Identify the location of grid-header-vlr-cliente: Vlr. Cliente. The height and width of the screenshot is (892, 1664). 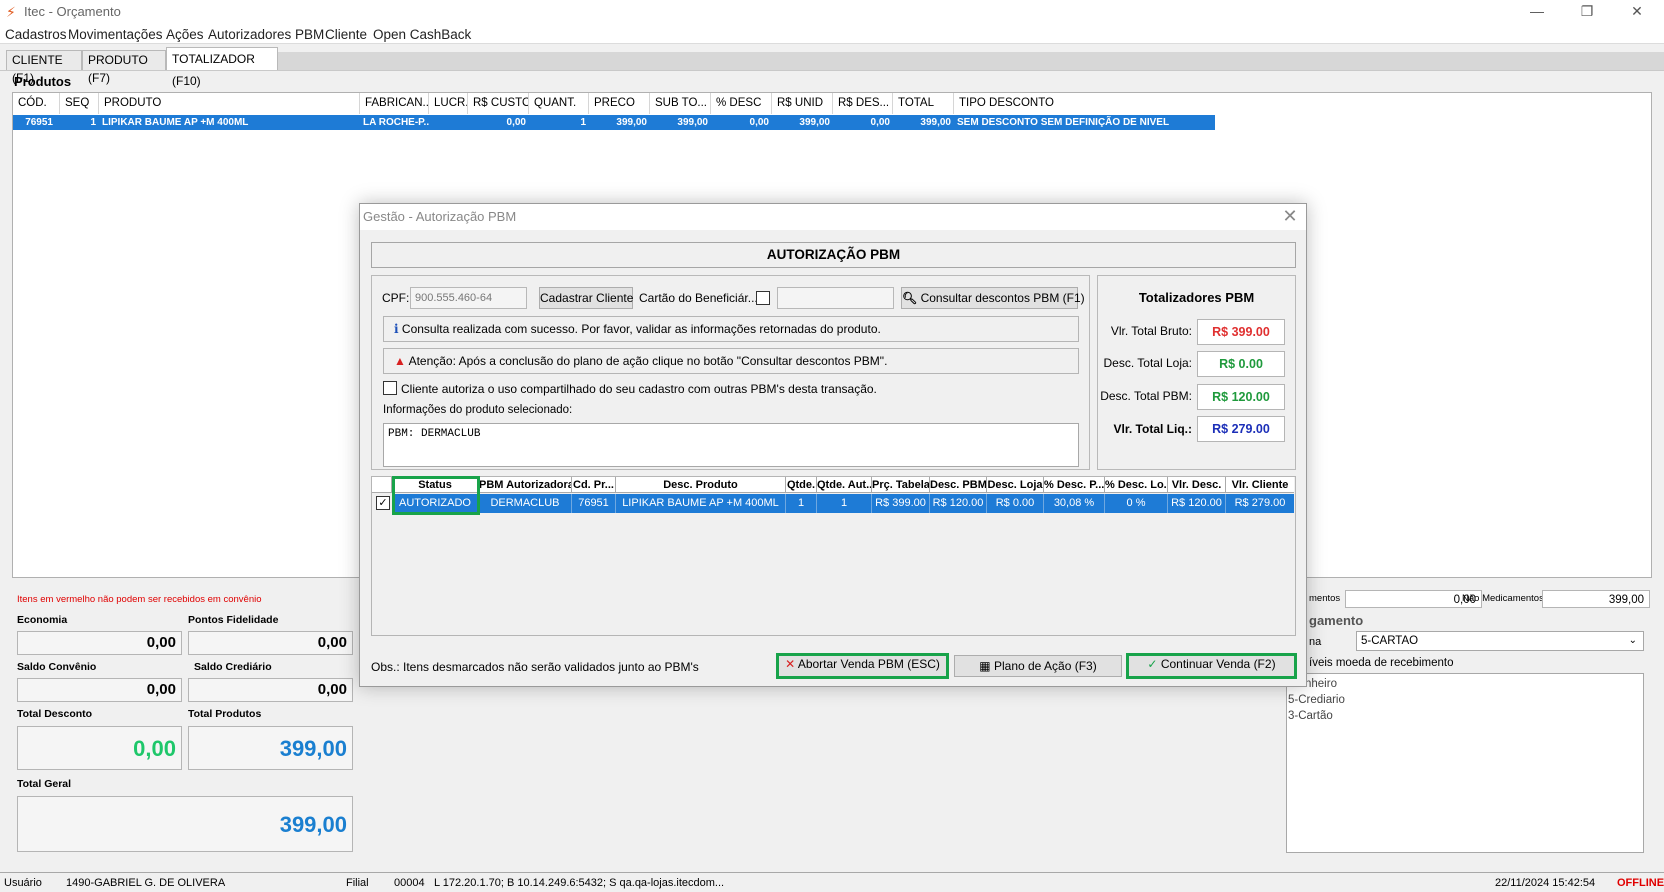
(1260, 485).